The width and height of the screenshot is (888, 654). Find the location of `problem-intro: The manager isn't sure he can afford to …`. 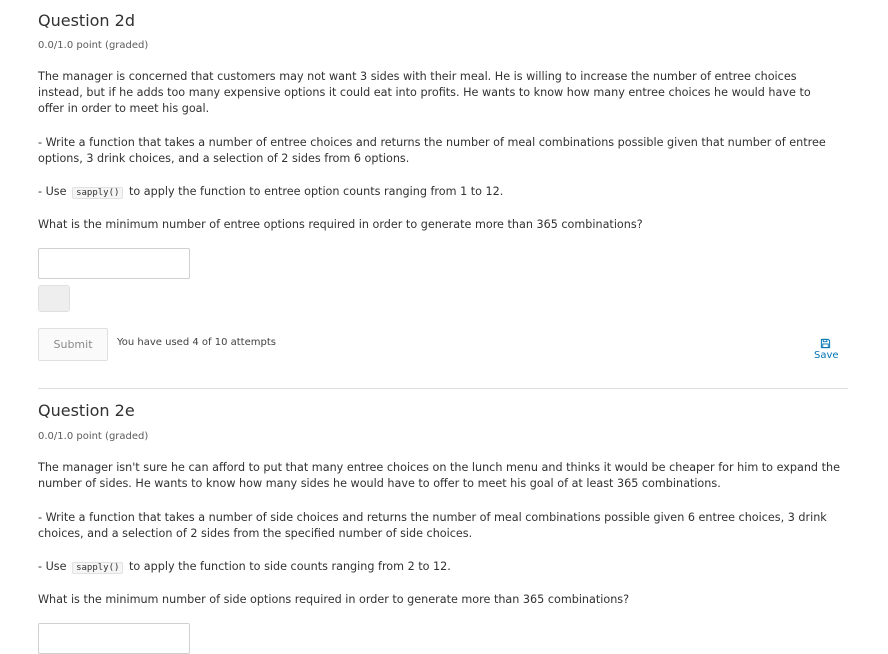

problem-intro: The manager isn't sure he can afford to … is located at coordinates (439, 475).